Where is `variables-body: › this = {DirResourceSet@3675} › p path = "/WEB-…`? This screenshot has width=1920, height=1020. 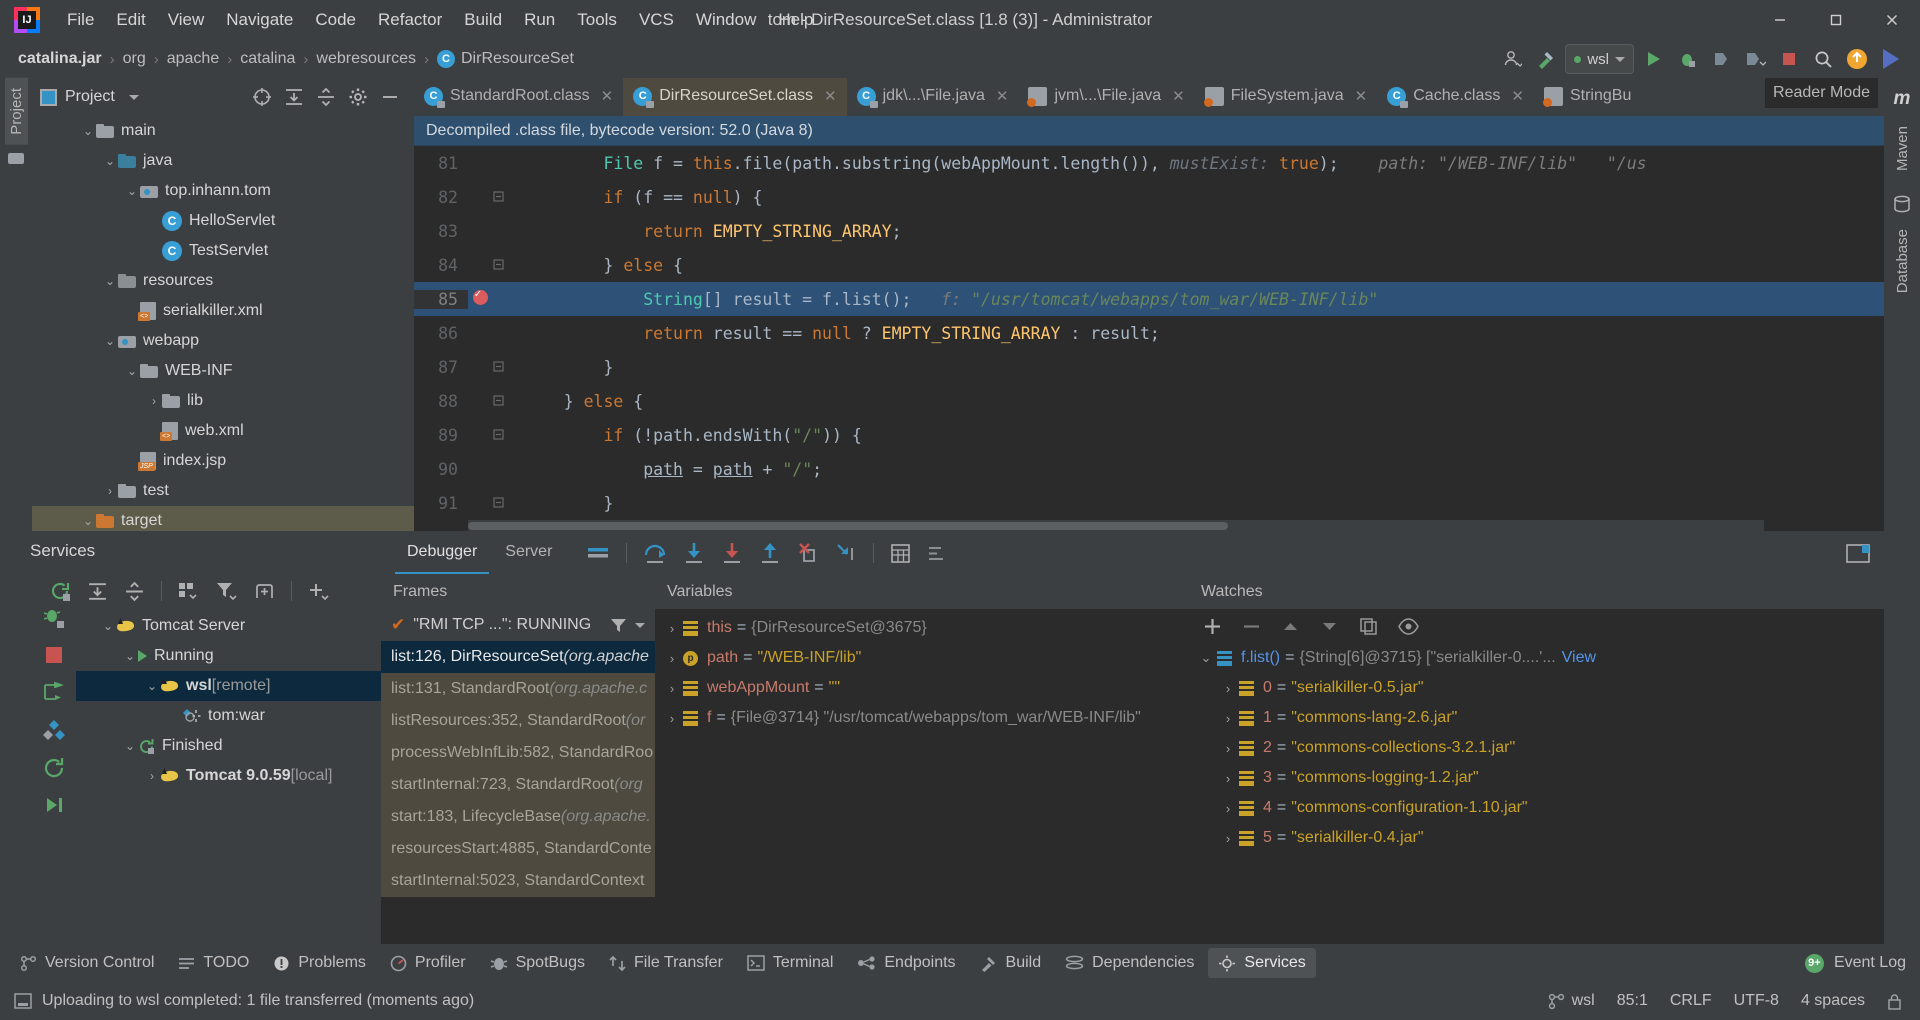 variables-body: › this = {DirResourceSet@3675} › p path = "/WEB-… is located at coordinates (922, 795).